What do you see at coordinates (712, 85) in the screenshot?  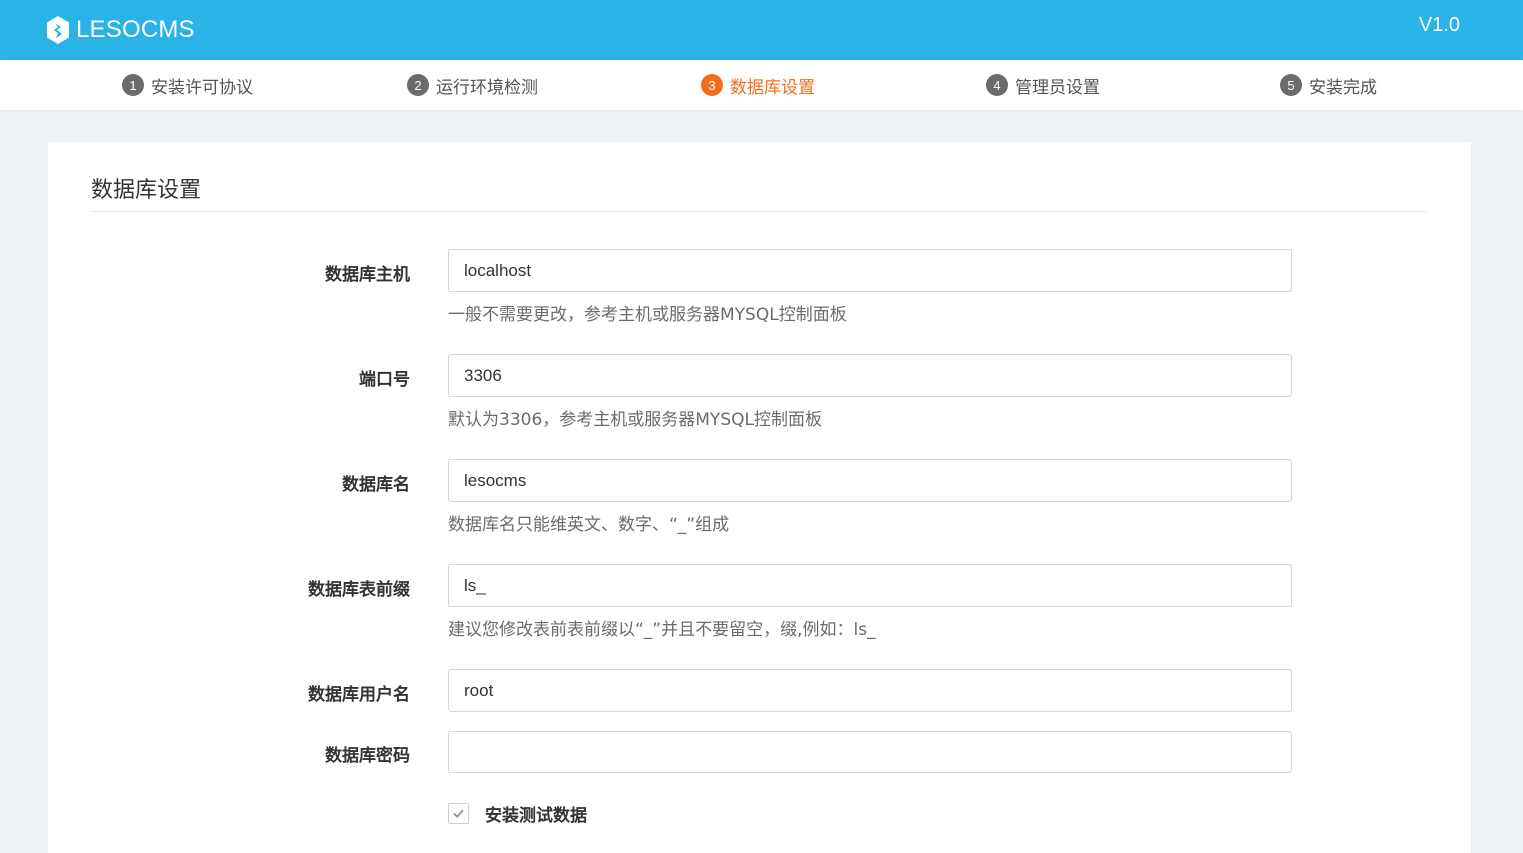 I see `step-number-badge: 3` at bounding box center [712, 85].